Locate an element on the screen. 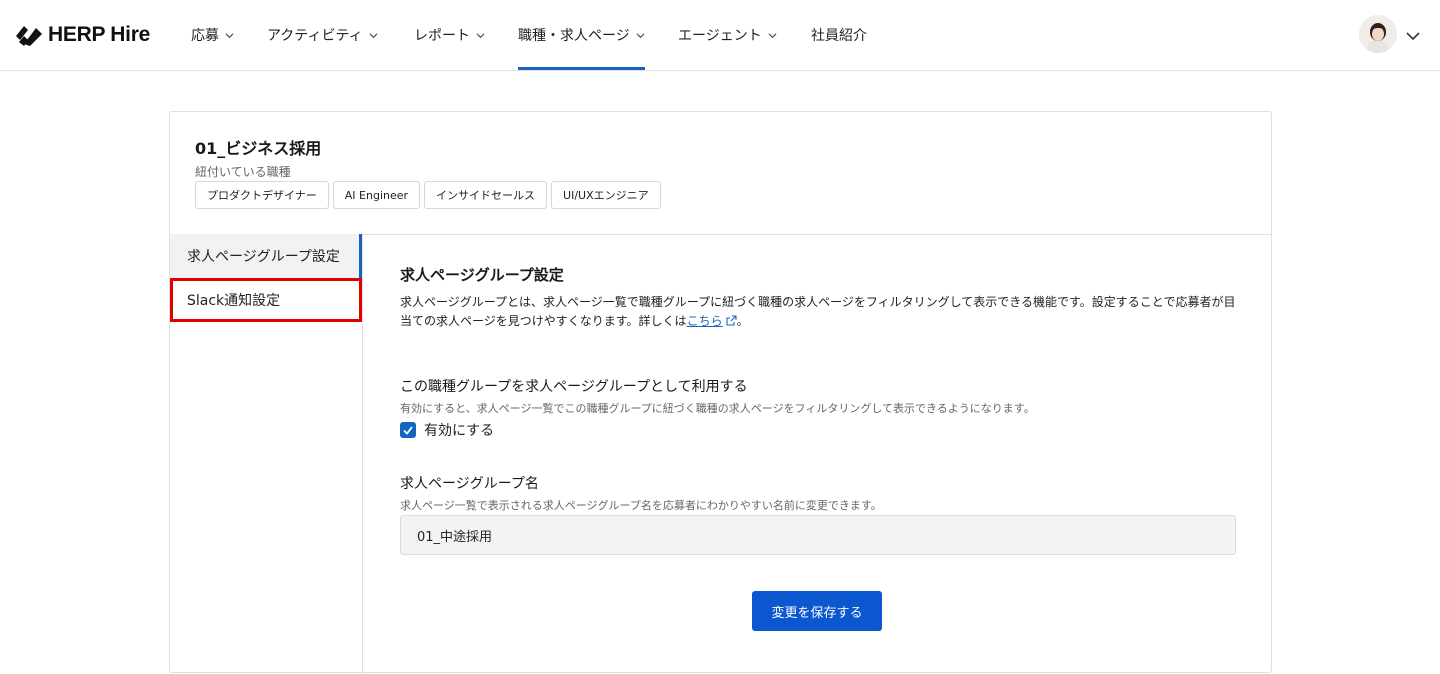 The width and height of the screenshot is (1440, 674). enable-checkbox-label: 有効にする is located at coordinates (459, 431).